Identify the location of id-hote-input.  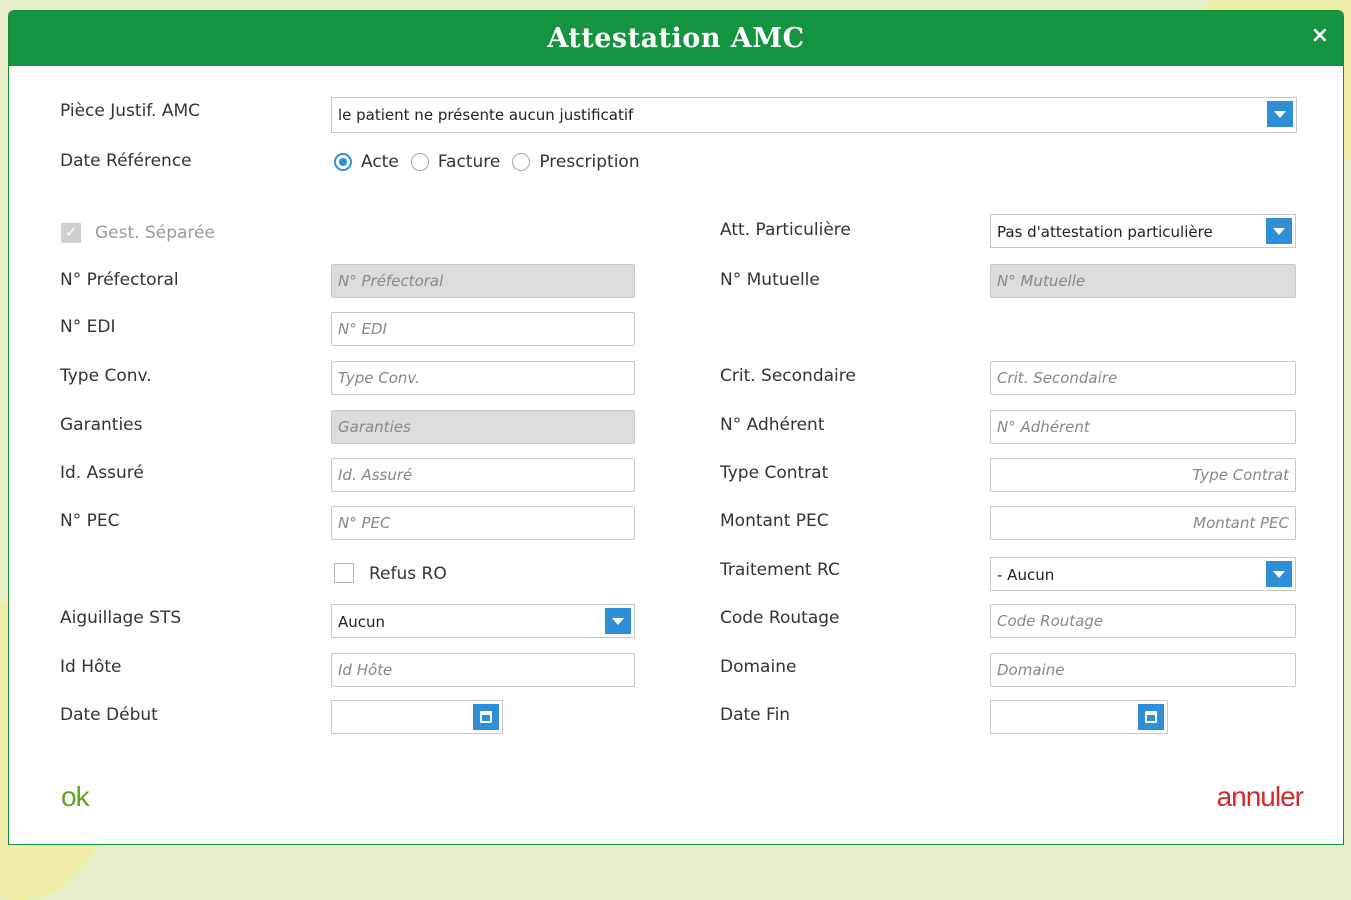
(483, 670).